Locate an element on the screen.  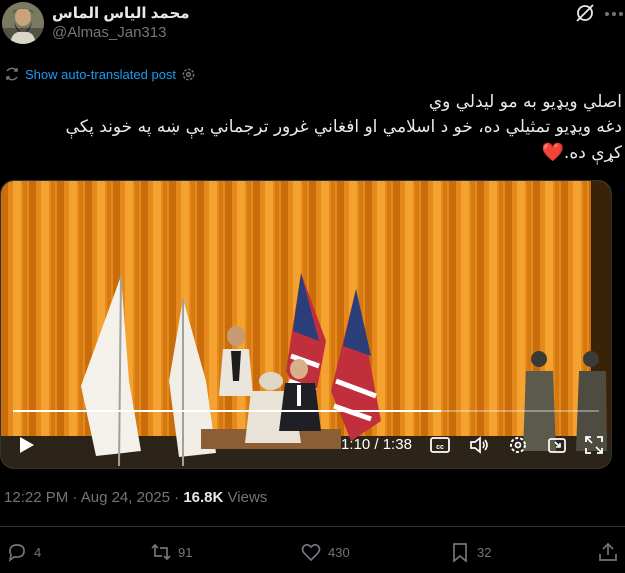
handle: @Almas_Jan313 is located at coordinates (109, 32).